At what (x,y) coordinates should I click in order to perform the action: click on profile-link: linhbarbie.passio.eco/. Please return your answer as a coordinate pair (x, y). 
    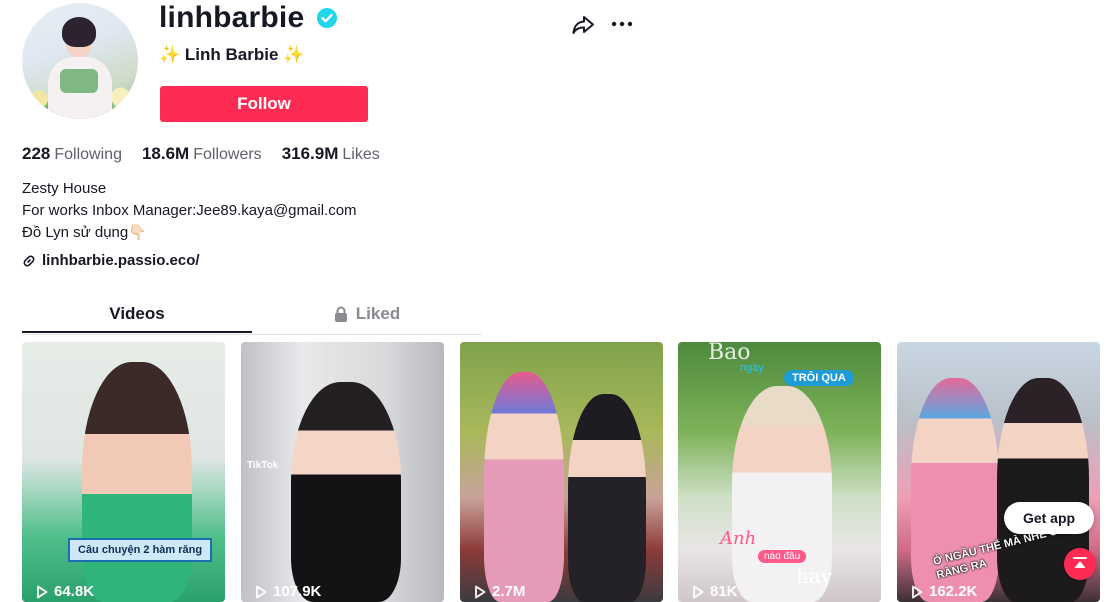
    Looking at the image, I should click on (111, 261).